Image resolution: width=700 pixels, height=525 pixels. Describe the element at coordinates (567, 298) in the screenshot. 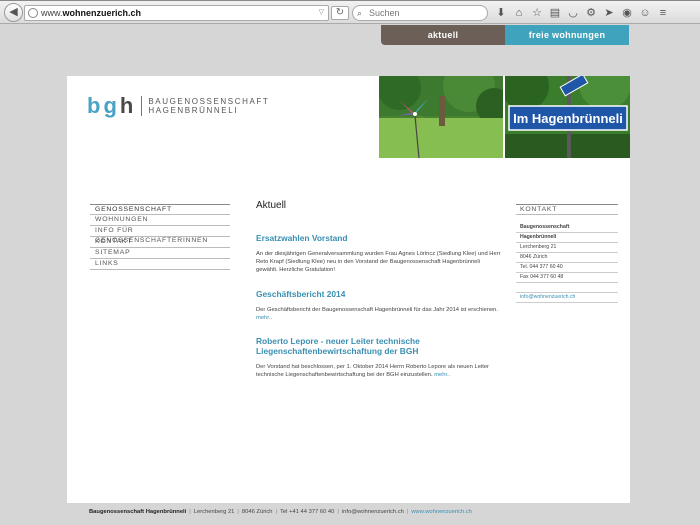

I see `contact-email-link: info@wohnenzuerich.ch` at that location.